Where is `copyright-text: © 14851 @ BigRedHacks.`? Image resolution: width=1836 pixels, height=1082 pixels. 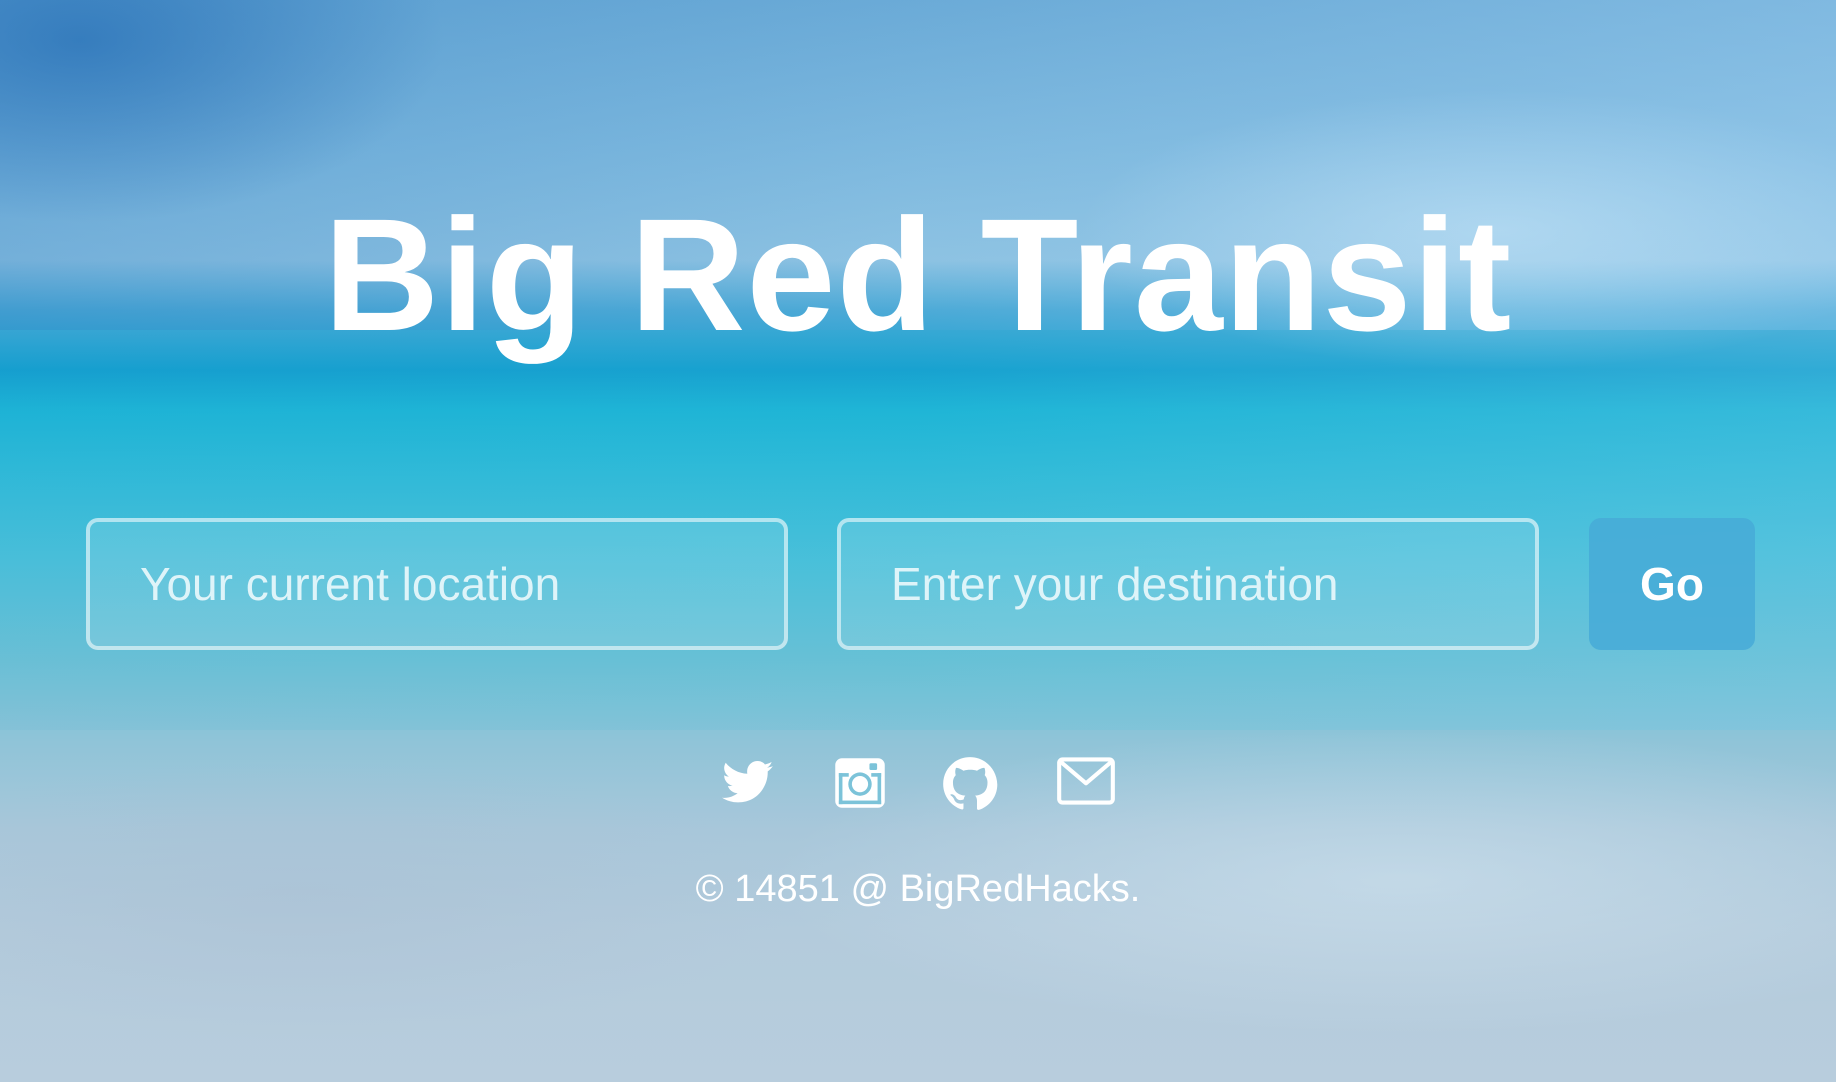
copyright-text: © 14851 @ BigRedHacks. is located at coordinates (918, 889).